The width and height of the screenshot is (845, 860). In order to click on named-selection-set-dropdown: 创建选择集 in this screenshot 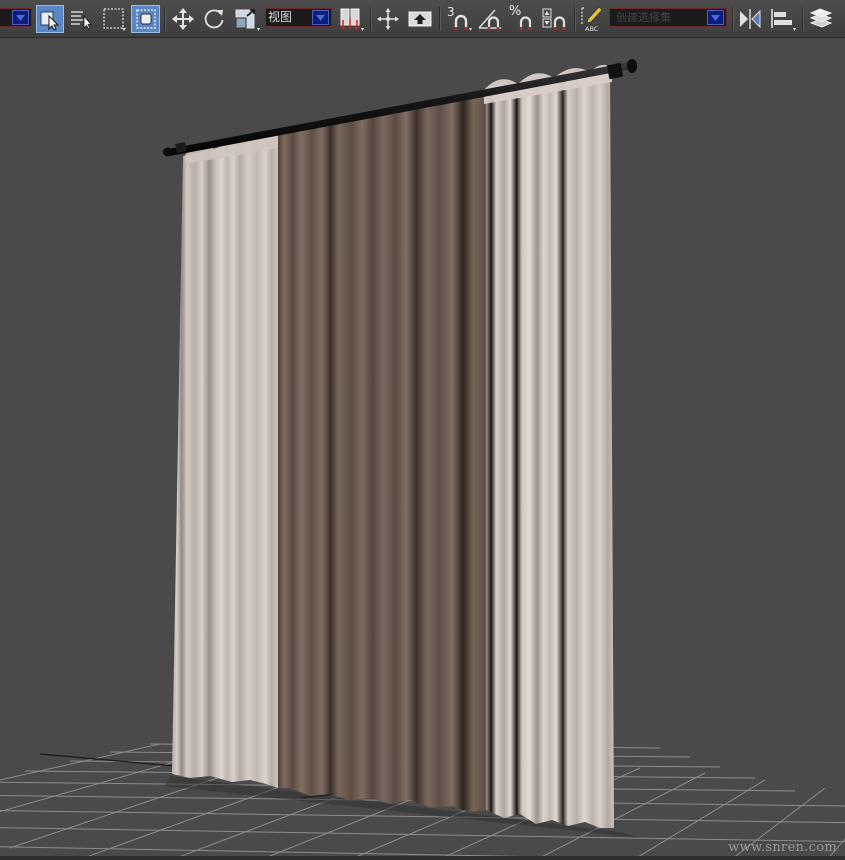, I will do `click(668, 17)`.